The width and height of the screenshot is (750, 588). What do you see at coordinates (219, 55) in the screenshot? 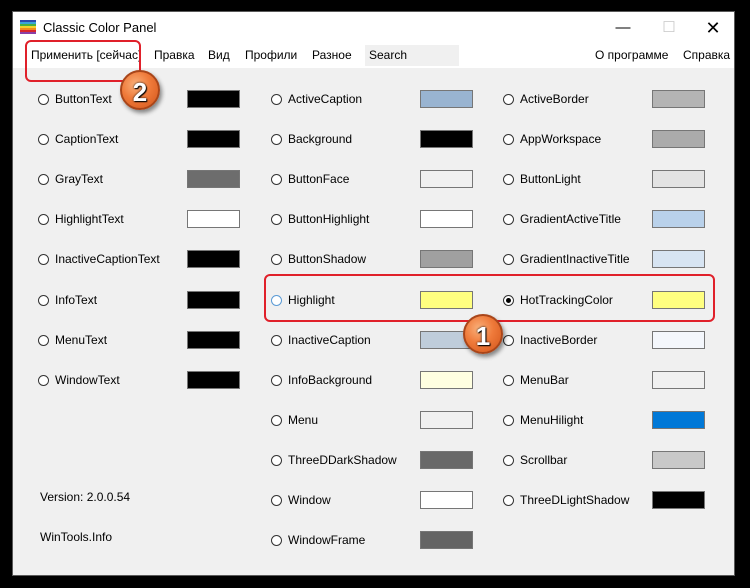
I see `menu-view: Вид` at bounding box center [219, 55].